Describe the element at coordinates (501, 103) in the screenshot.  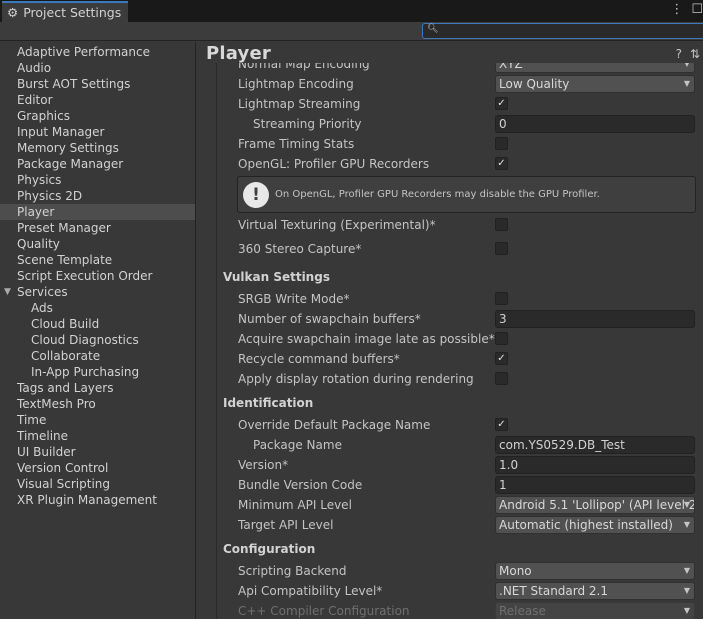
I see `lightmap-streaming-checkbox: ✓` at that location.